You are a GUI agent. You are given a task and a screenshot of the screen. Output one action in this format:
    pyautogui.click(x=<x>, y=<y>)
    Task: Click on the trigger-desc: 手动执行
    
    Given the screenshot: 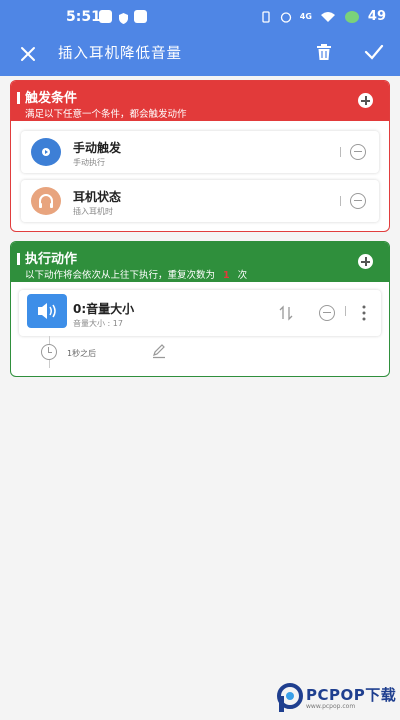 What is the action you would take?
    pyautogui.click(x=89, y=162)
    